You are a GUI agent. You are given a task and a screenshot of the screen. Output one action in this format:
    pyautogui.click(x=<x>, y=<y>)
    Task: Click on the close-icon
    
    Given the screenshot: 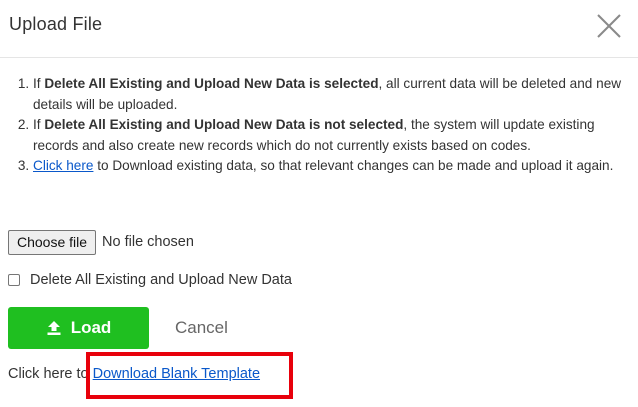 What is the action you would take?
    pyautogui.click(x=609, y=26)
    